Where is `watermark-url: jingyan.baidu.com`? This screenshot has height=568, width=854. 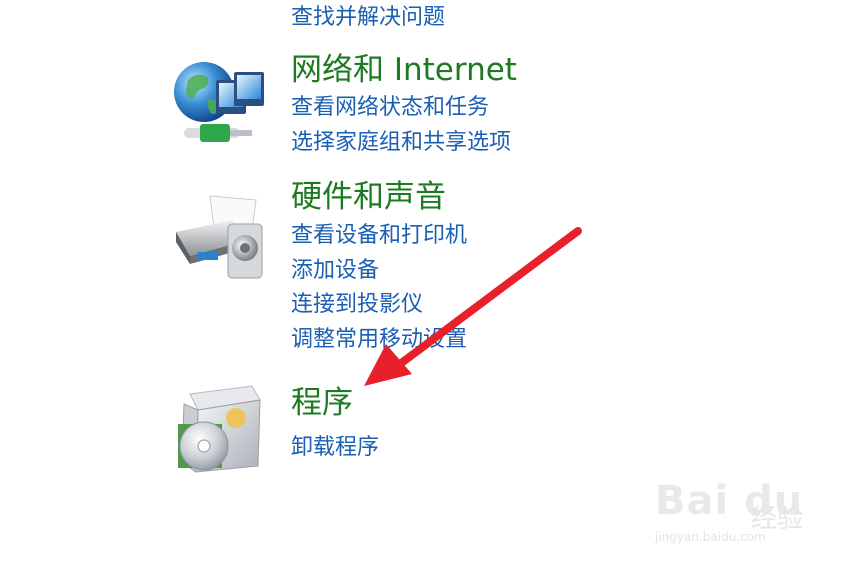
watermark-url: jingyan.baidu.com is located at coordinates (710, 537).